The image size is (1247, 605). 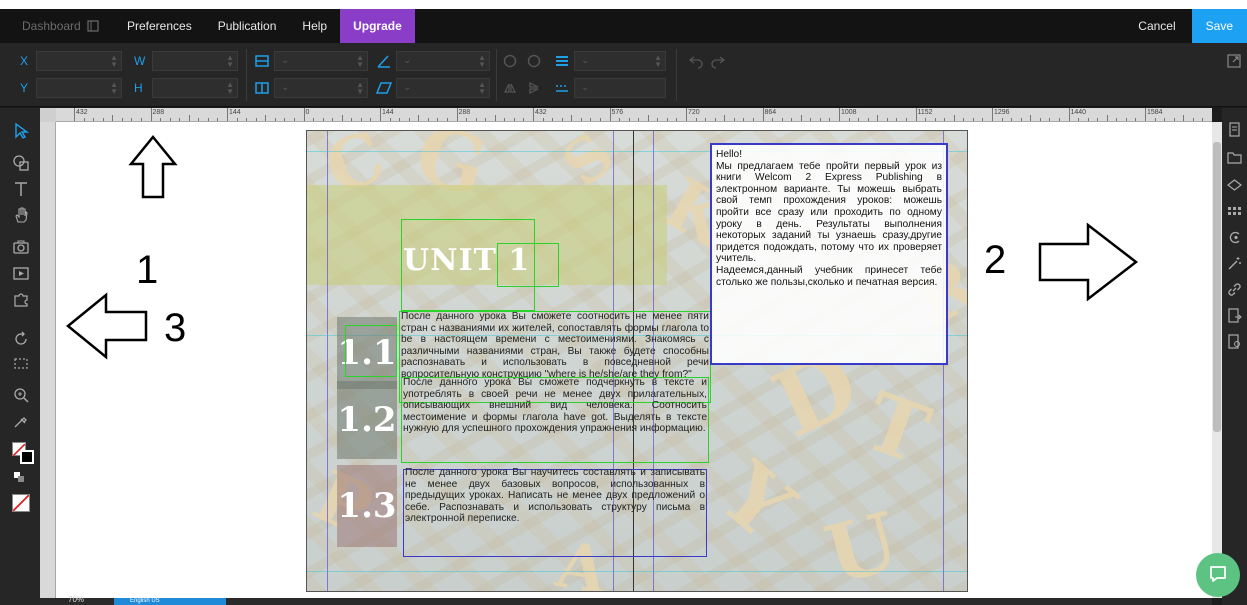 I want to click on grid-icon, so click(x=1234, y=211).